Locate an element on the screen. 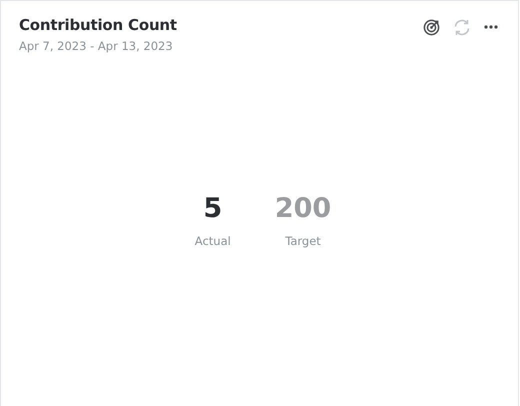 The height and width of the screenshot is (406, 520). metric-value: 5 is located at coordinates (212, 209).